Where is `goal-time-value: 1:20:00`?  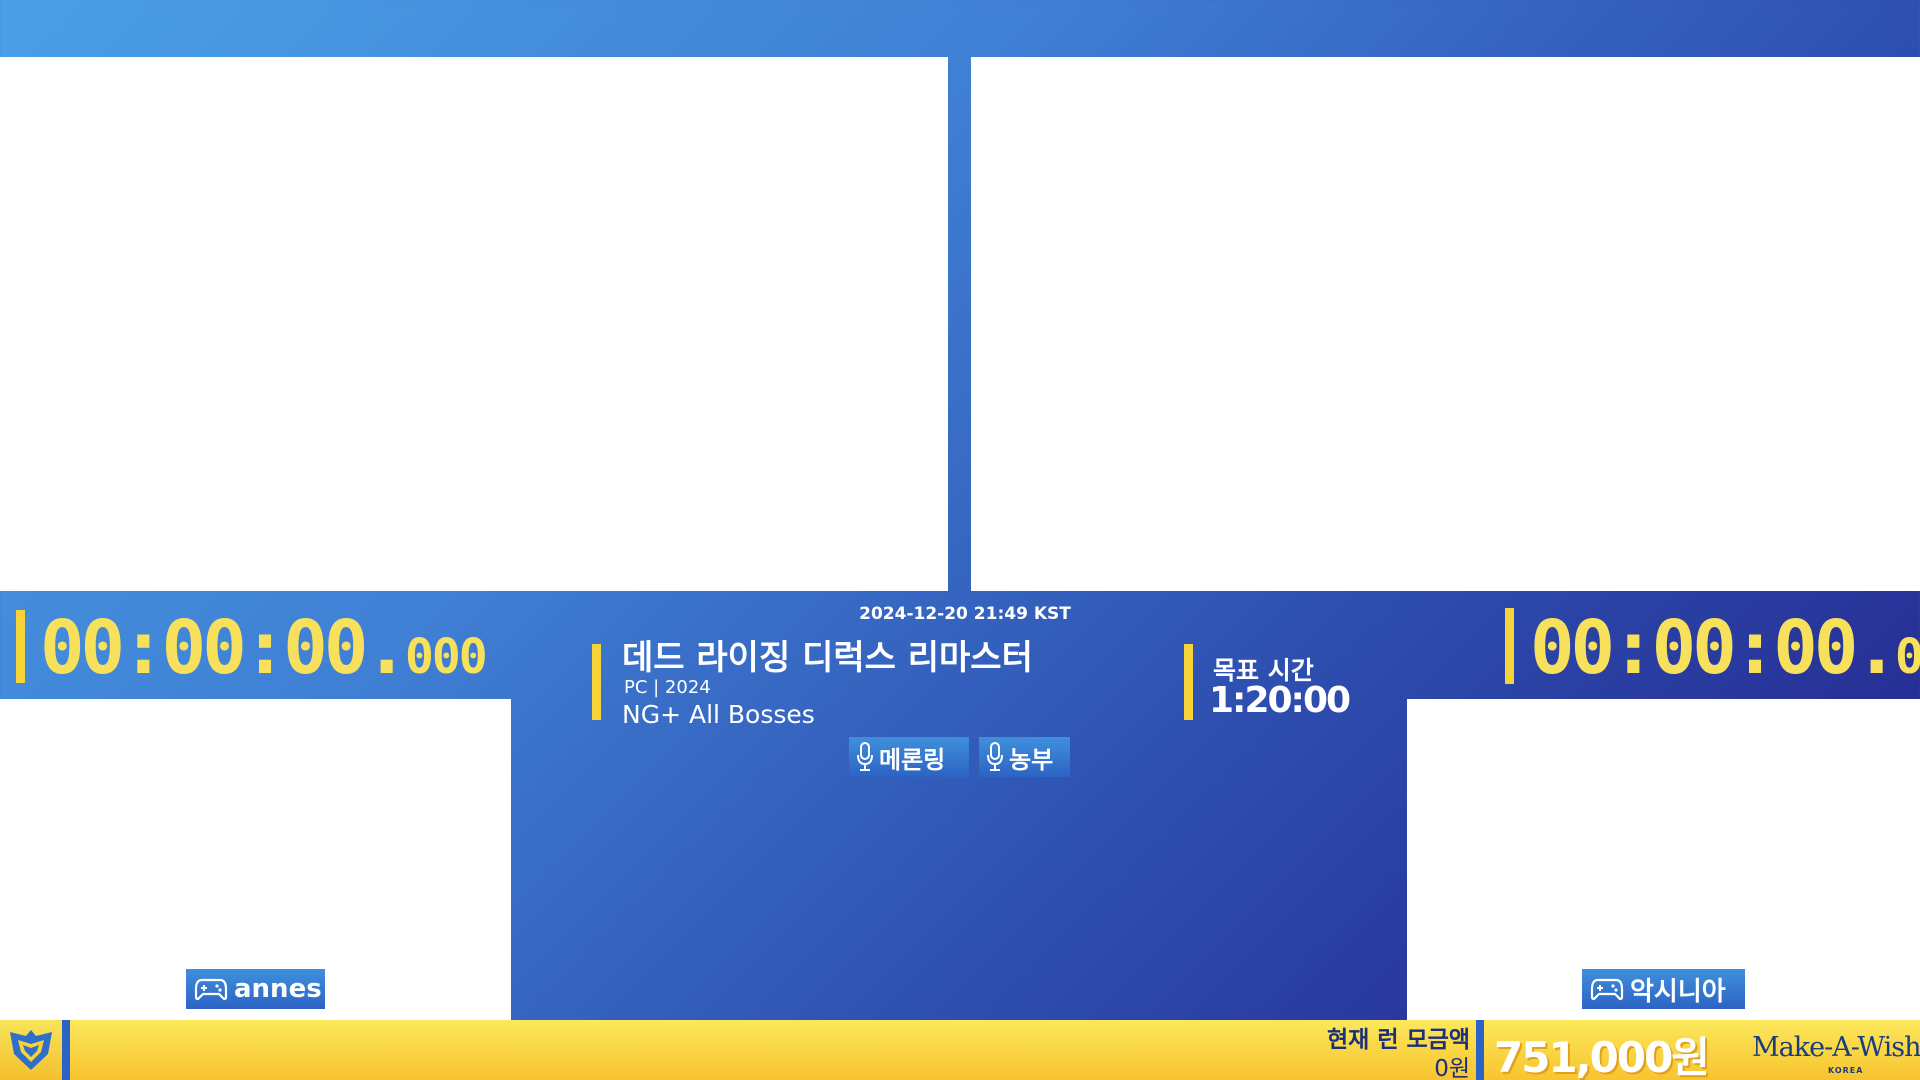
goal-time-value: 1:20:00 is located at coordinates (1280, 700).